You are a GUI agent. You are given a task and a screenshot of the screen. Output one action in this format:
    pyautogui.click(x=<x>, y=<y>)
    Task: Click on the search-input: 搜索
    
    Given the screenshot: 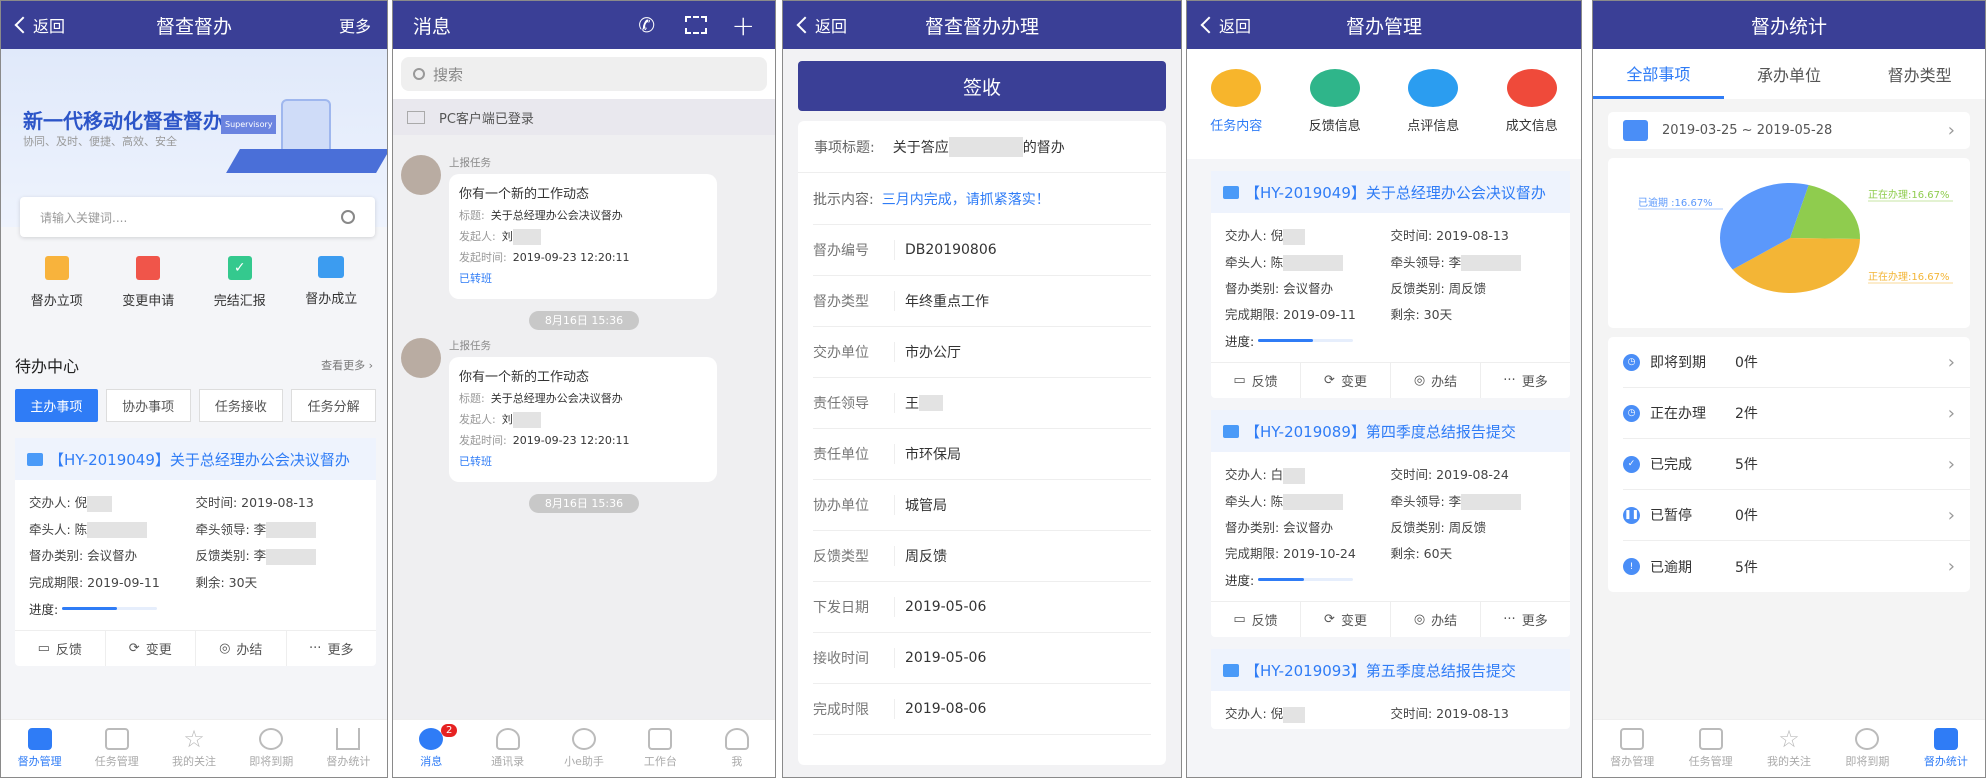 What is the action you would take?
    pyautogui.click(x=584, y=74)
    